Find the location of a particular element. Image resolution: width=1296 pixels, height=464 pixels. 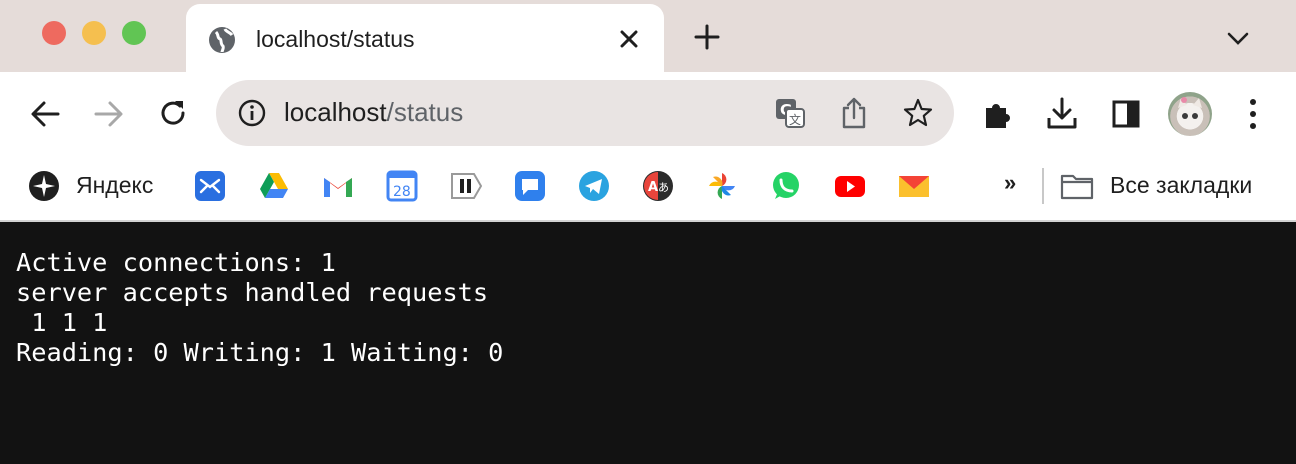

close-icon is located at coordinates (629, 39).